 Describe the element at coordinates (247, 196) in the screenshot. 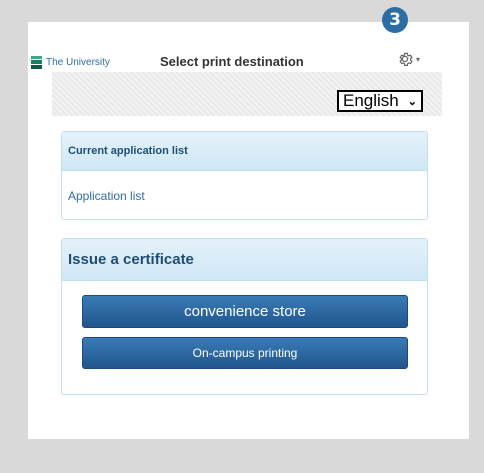

I see `application-list-link: Application list` at that location.